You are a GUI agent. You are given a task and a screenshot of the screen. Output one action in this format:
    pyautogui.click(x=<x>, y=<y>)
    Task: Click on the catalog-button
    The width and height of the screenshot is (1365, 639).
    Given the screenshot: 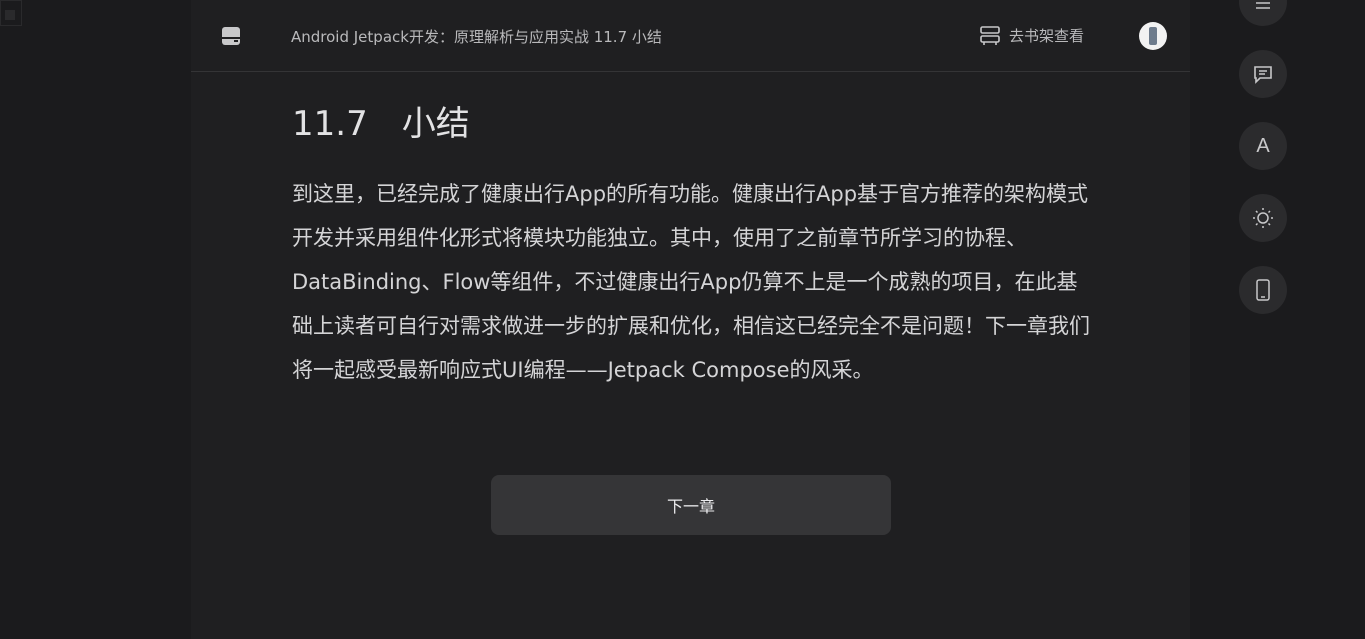 What is the action you would take?
    pyautogui.click(x=1263, y=13)
    